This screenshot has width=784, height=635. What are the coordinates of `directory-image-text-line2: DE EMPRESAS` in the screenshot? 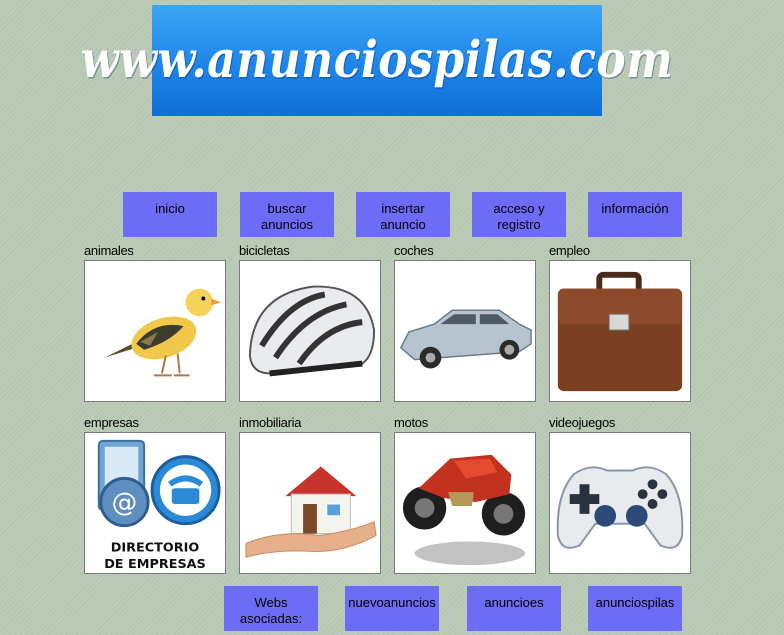 It's located at (155, 564).